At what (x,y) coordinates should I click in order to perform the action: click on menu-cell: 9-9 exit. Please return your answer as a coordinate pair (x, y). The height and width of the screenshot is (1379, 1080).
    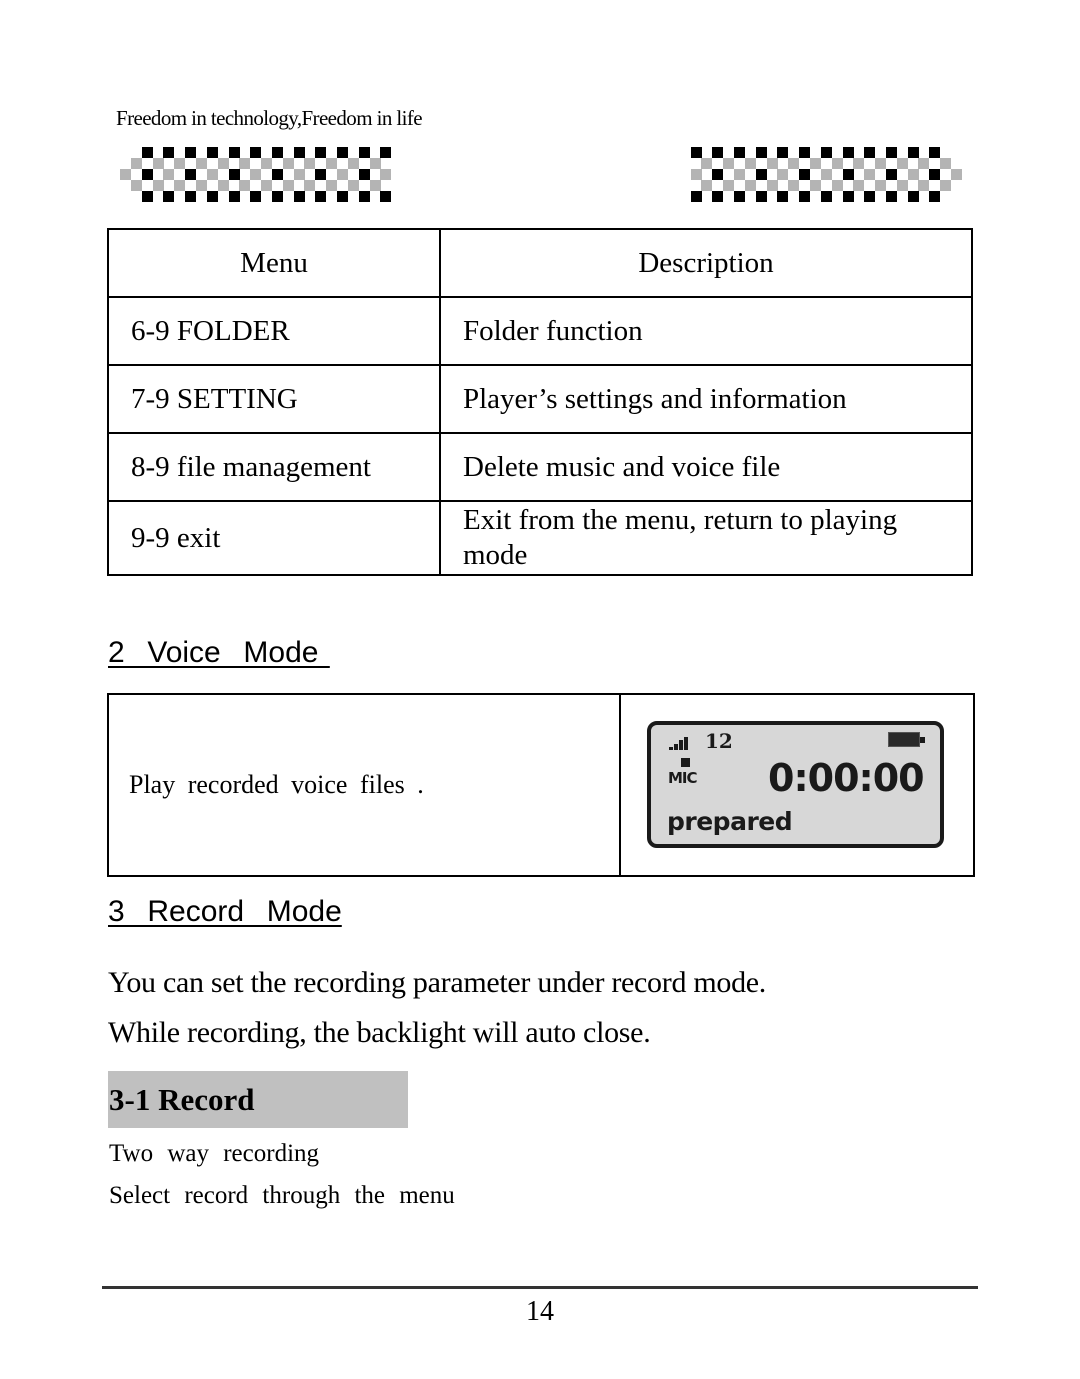
    Looking at the image, I should click on (274, 538).